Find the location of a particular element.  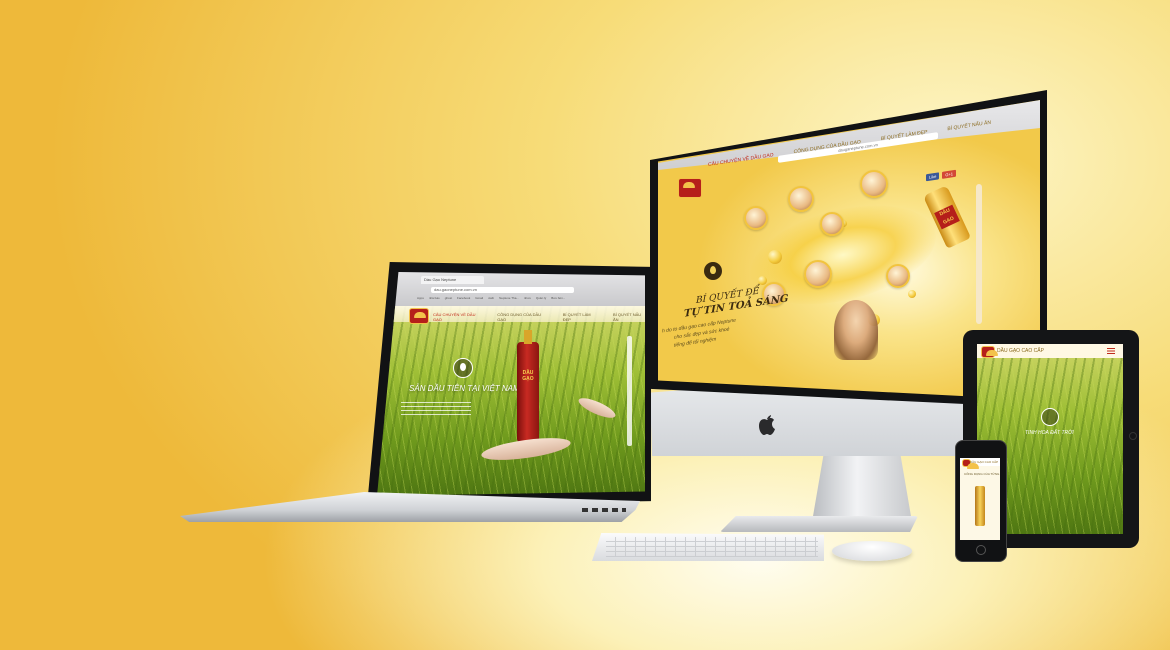

wireless-keyboard is located at coordinates (708, 547).